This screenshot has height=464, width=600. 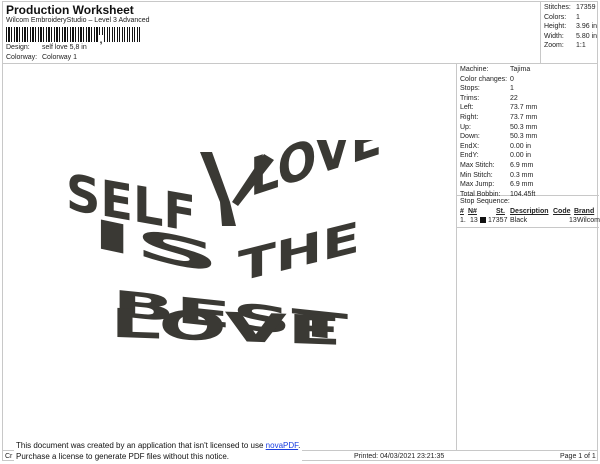 I want to click on detail-label: Max Jump:, so click(x=477, y=185).